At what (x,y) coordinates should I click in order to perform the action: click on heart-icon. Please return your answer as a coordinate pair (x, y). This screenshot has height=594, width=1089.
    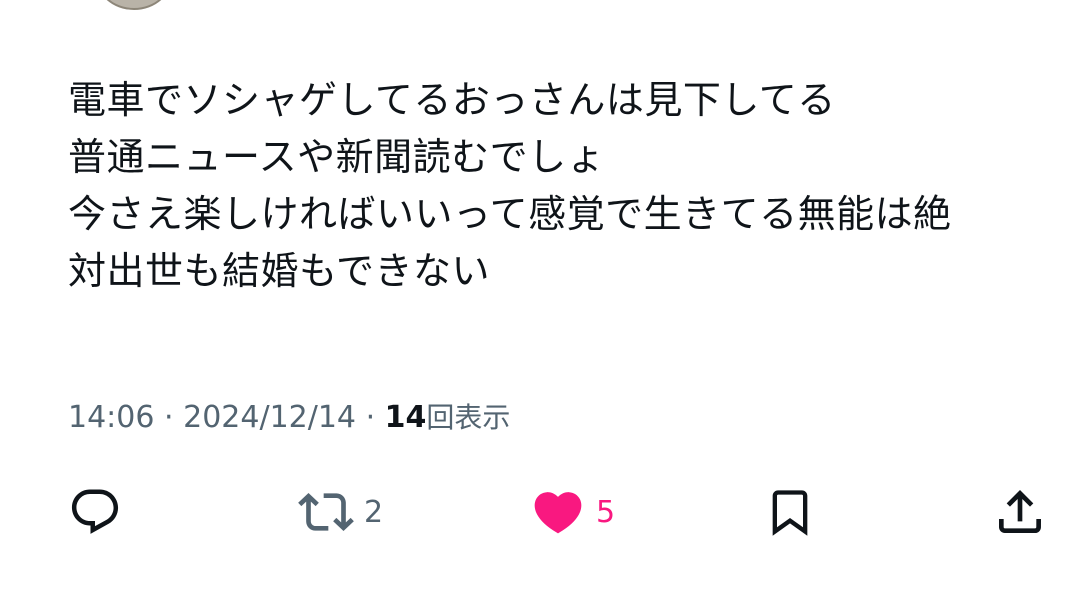
    Looking at the image, I should click on (558, 512).